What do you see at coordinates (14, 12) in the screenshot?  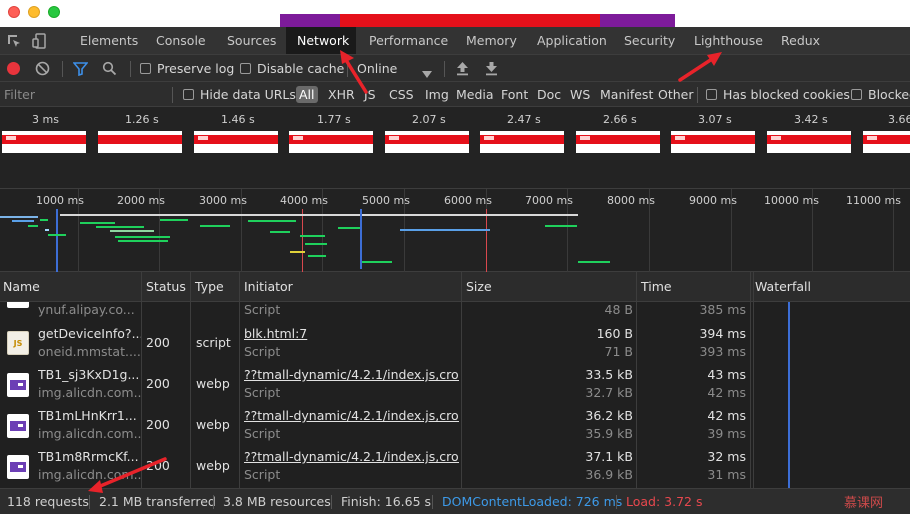 I see `window-close-button` at bounding box center [14, 12].